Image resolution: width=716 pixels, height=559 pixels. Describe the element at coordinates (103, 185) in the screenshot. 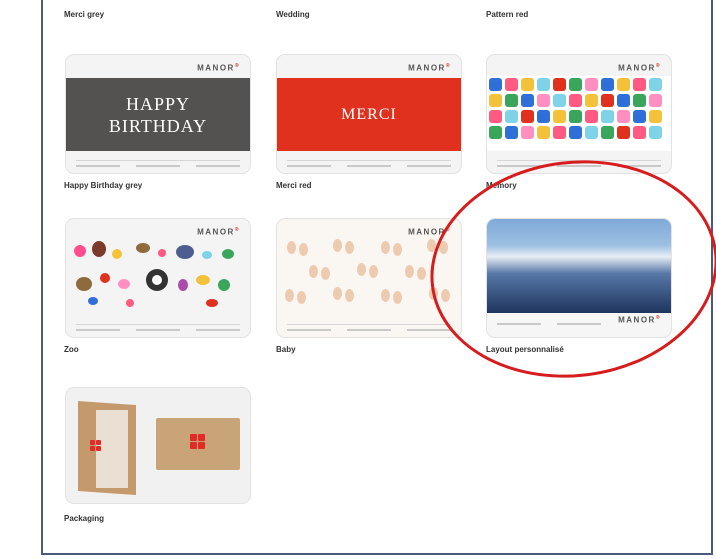

I see `card-label-happy-birthday-grey: Happy Birthday grey` at that location.